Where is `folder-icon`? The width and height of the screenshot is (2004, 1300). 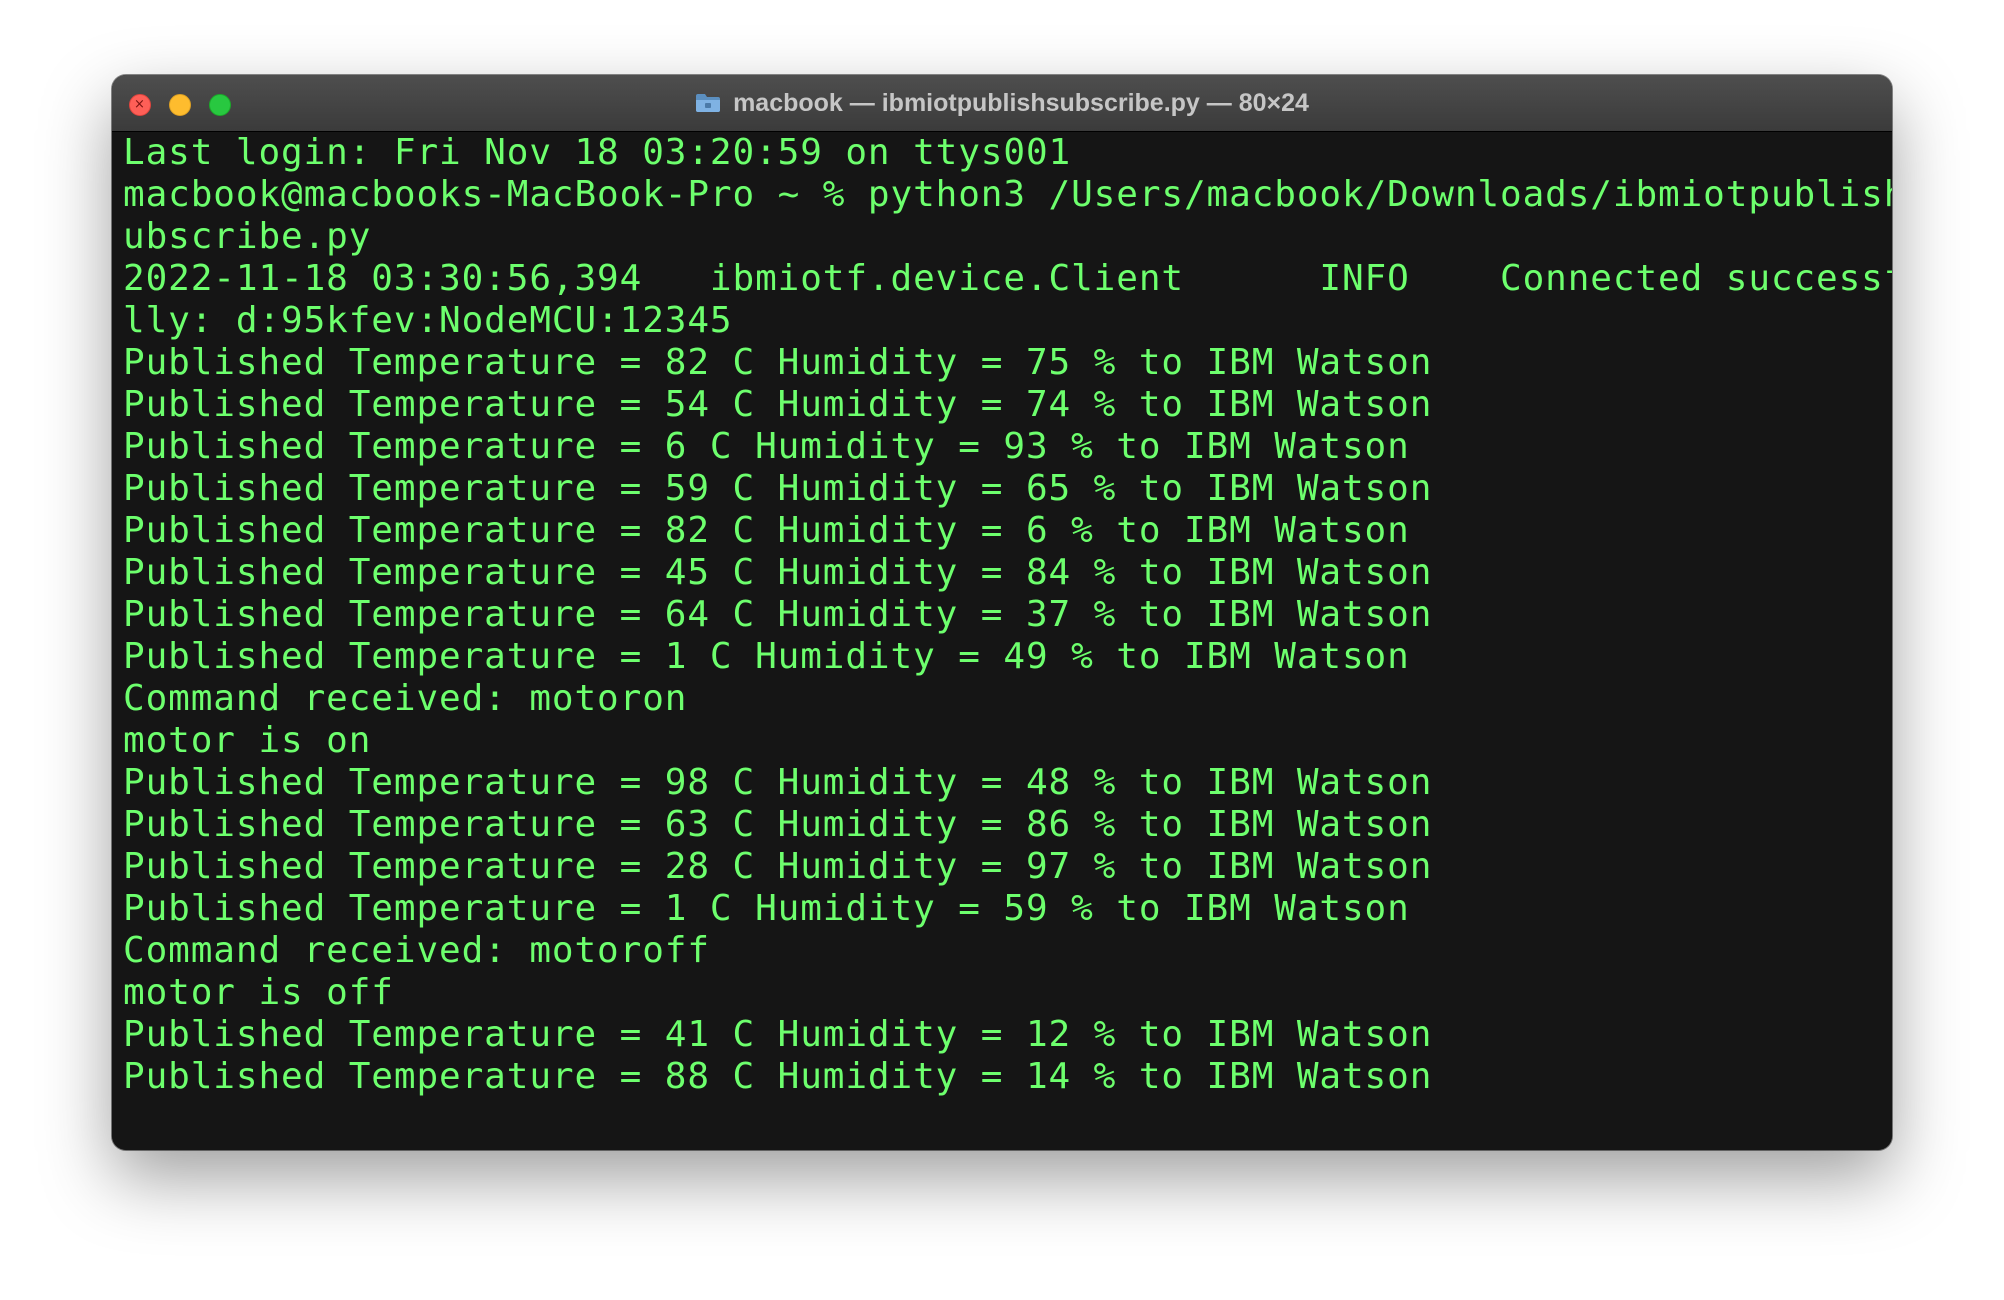
folder-icon is located at coordinates (708, 103).